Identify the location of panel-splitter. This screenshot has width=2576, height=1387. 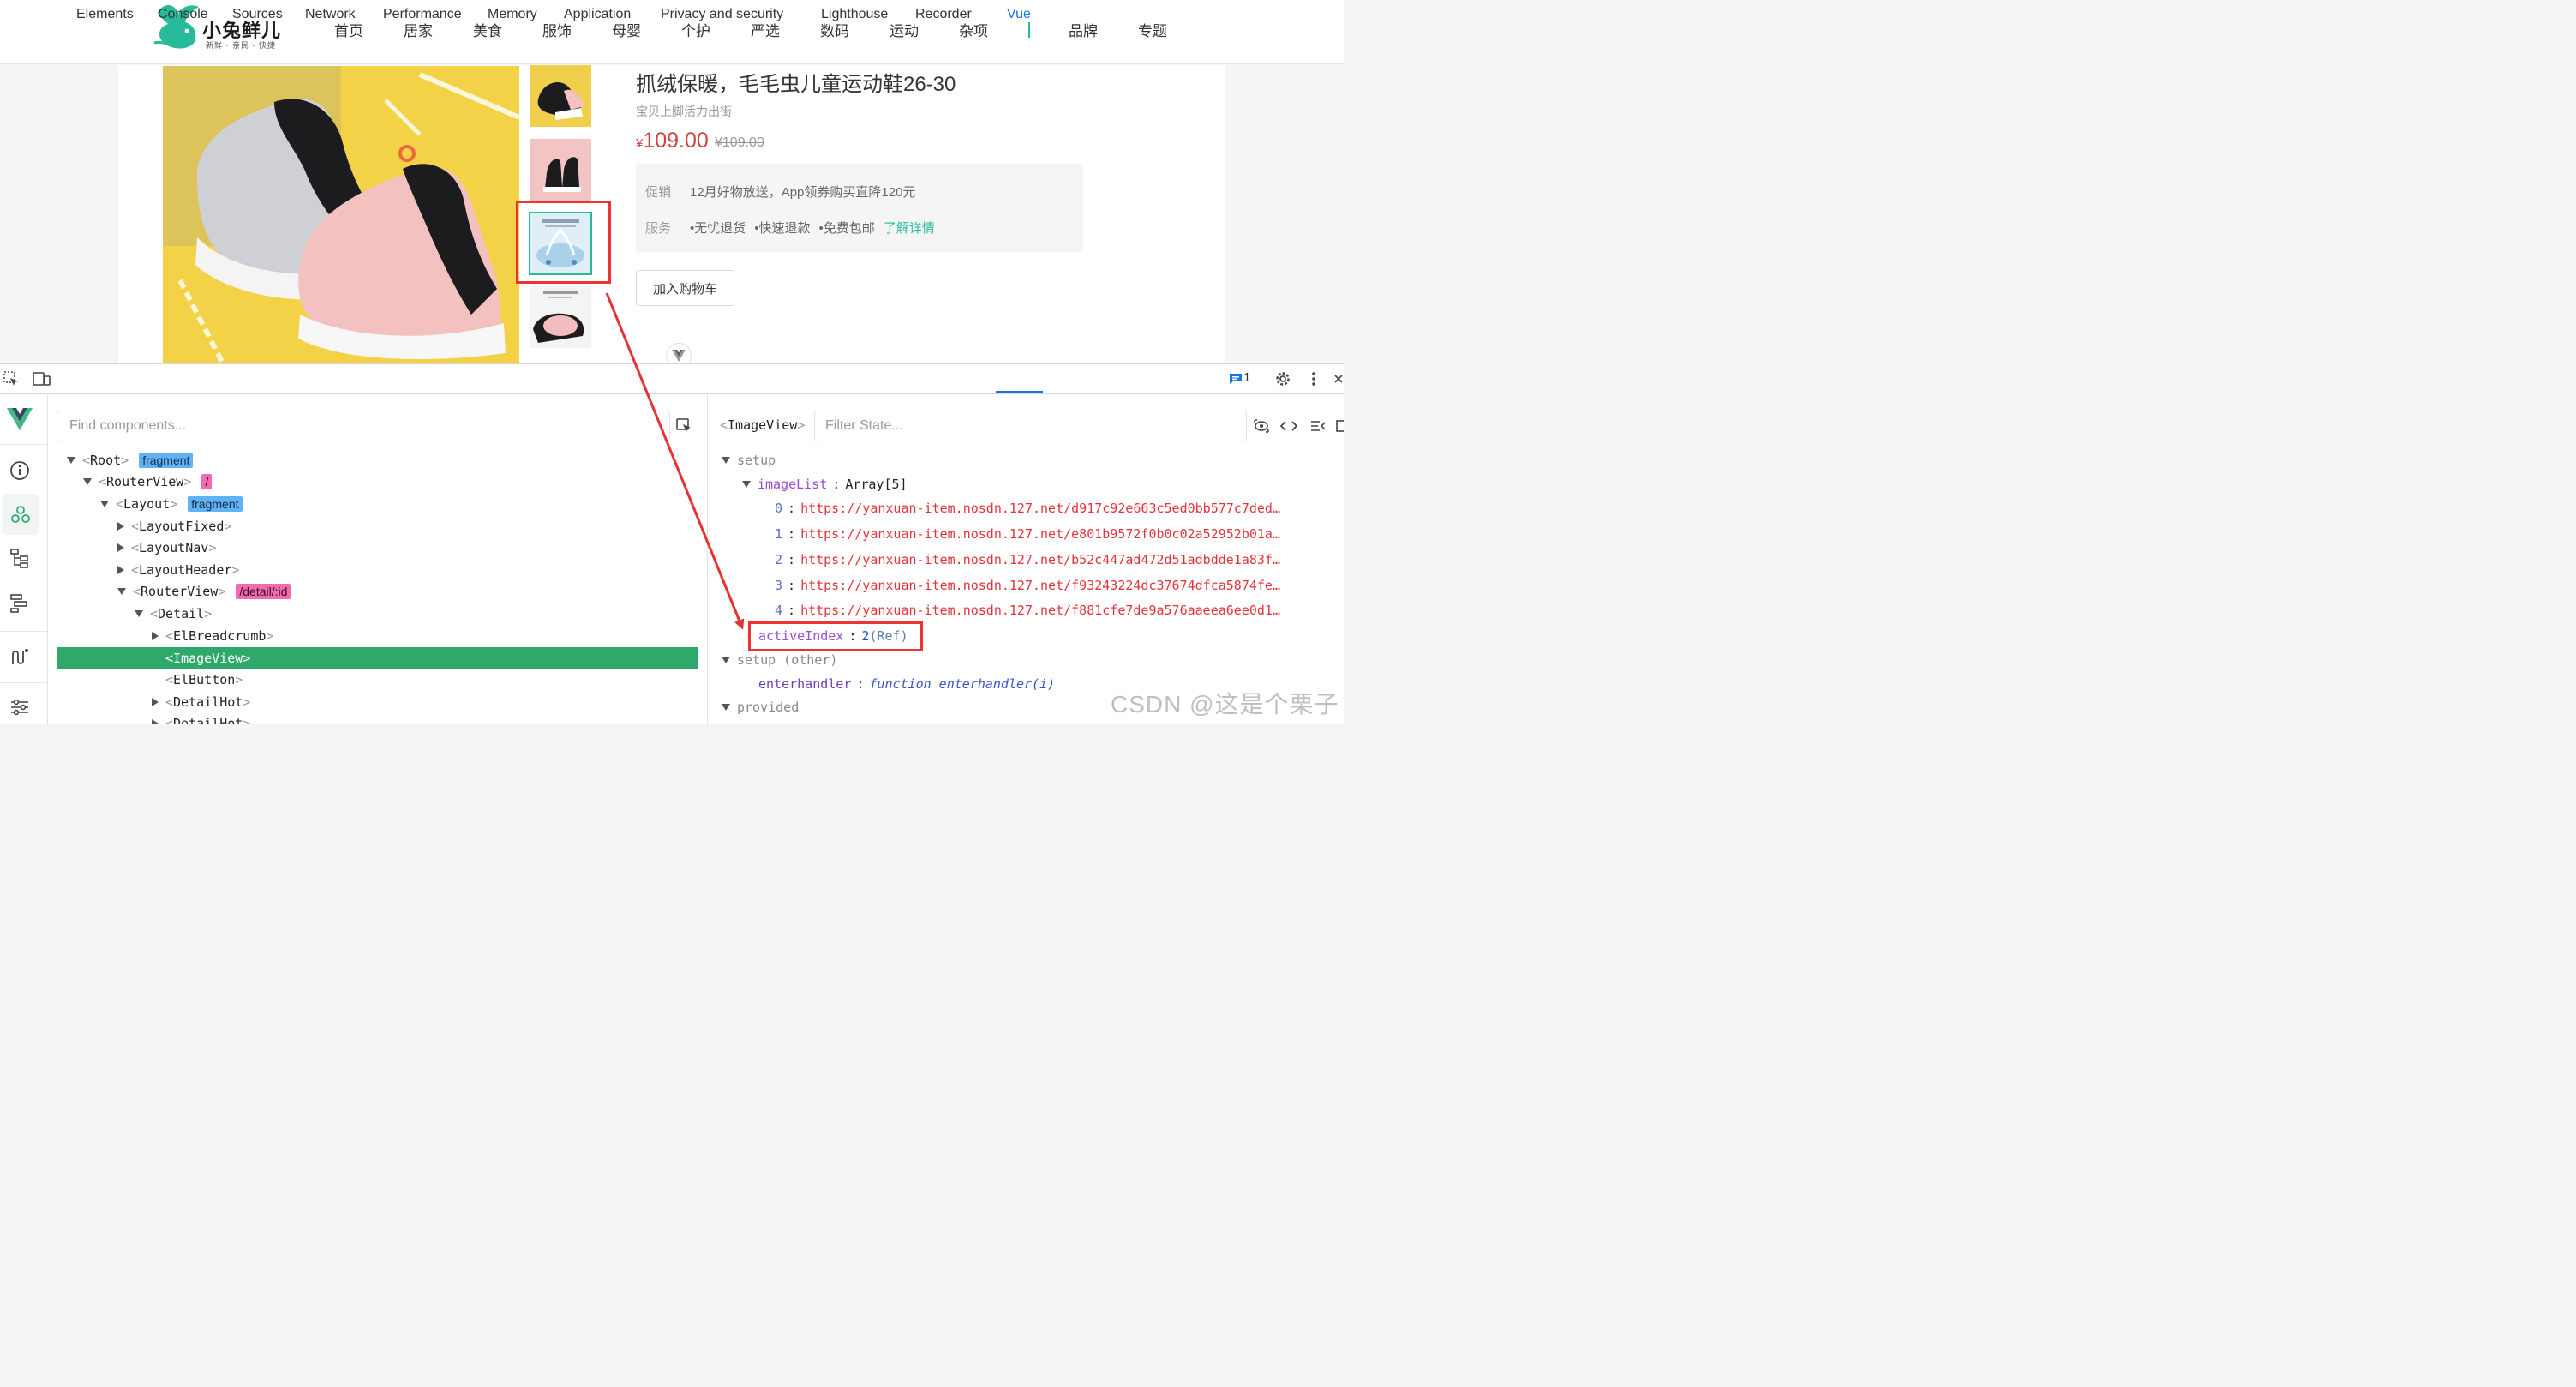
(707, 559).